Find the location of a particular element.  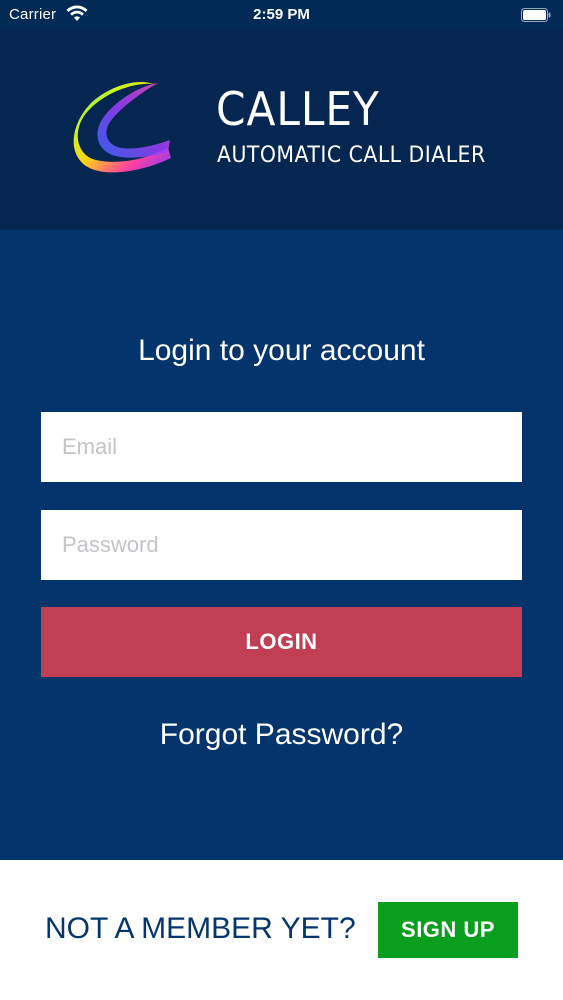

calley-logo-icon is located at coordinates (122, 127).